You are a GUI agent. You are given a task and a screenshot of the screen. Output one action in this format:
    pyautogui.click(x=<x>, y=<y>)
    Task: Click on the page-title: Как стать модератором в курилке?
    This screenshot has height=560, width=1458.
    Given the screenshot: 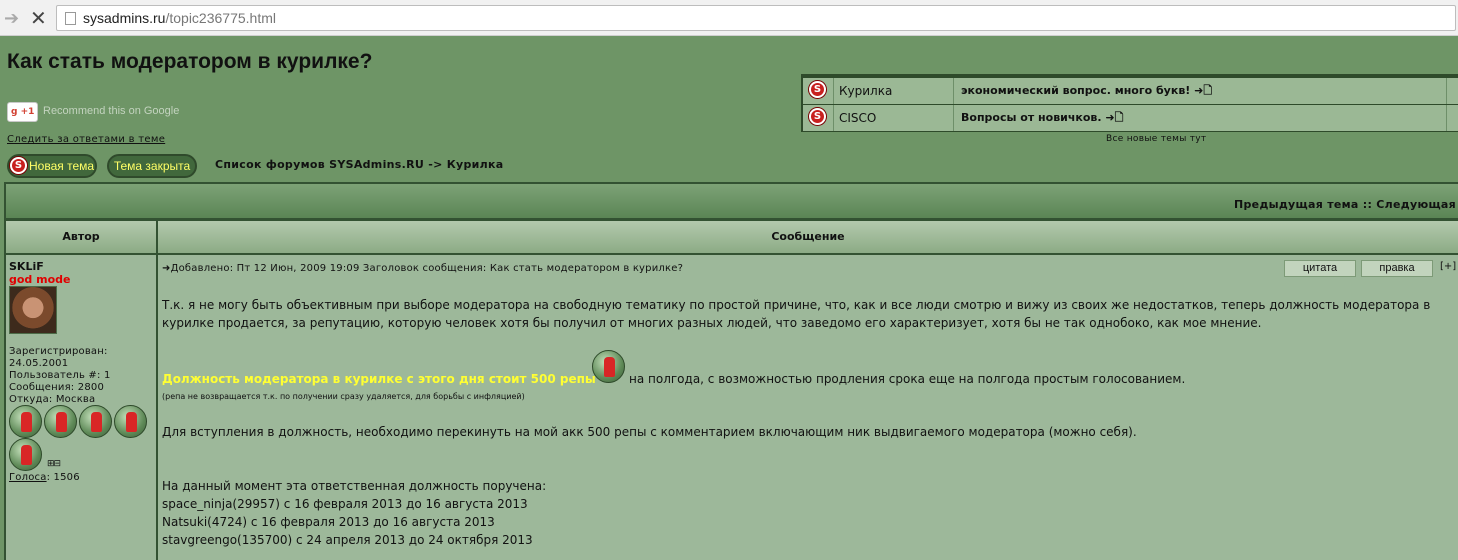 What is the action you would take?
    pyautogui.click(x=190, y=61)
    